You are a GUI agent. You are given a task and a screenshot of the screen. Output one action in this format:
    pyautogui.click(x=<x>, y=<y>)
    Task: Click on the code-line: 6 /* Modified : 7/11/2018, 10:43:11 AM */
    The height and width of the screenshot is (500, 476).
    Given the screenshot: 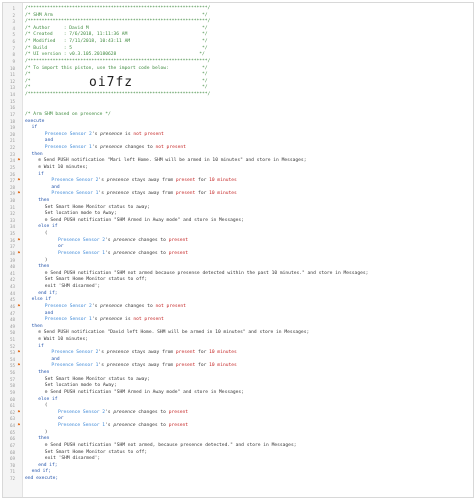 What is the action you would take?
    pyautogui.click(x=238, y=42)
    